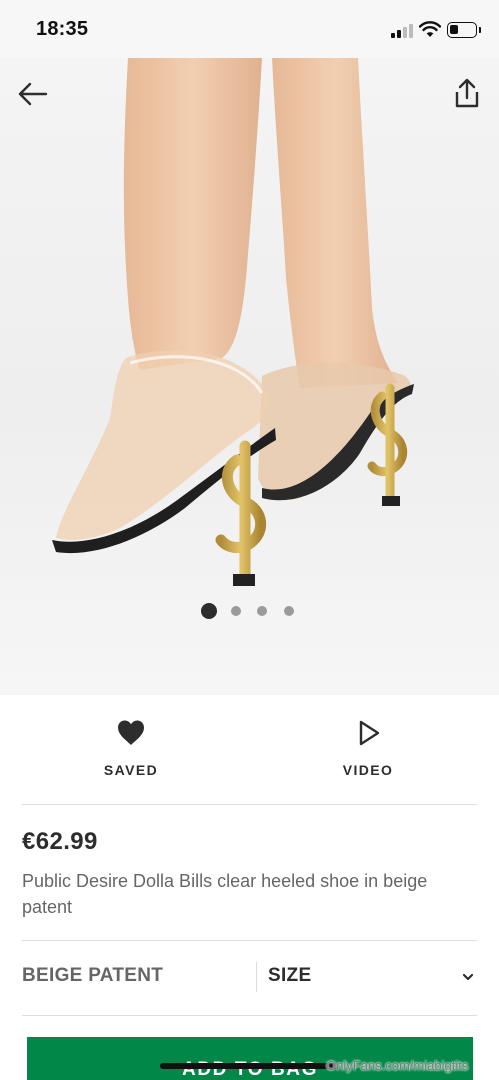 The height and width of the screenshot is (1080, 499). Describe the element at coordinates (249, 29) in the screenshot. I see `status-bar: 18:35` at that location.